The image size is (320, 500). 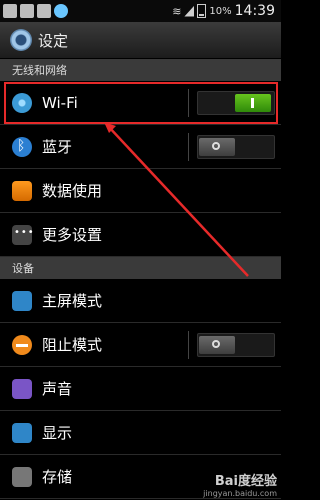 What do you see at coordinates (61, 11) in the screenshot?
I see `update-icon` at bounding box center [61, 11].